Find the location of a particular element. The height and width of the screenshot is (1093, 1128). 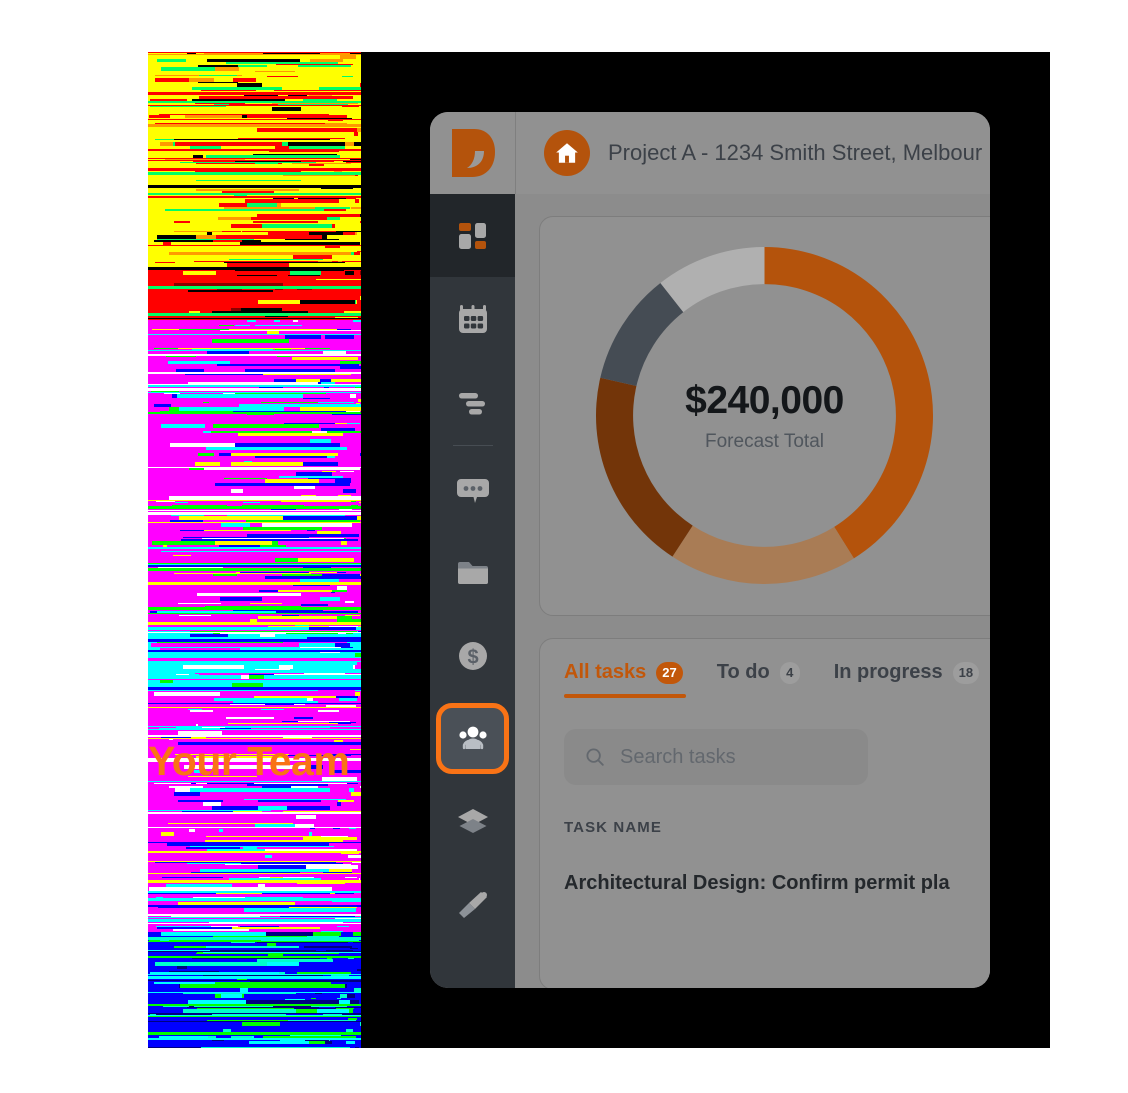

sidebar-item-messages is located at coordinates (472, 489).